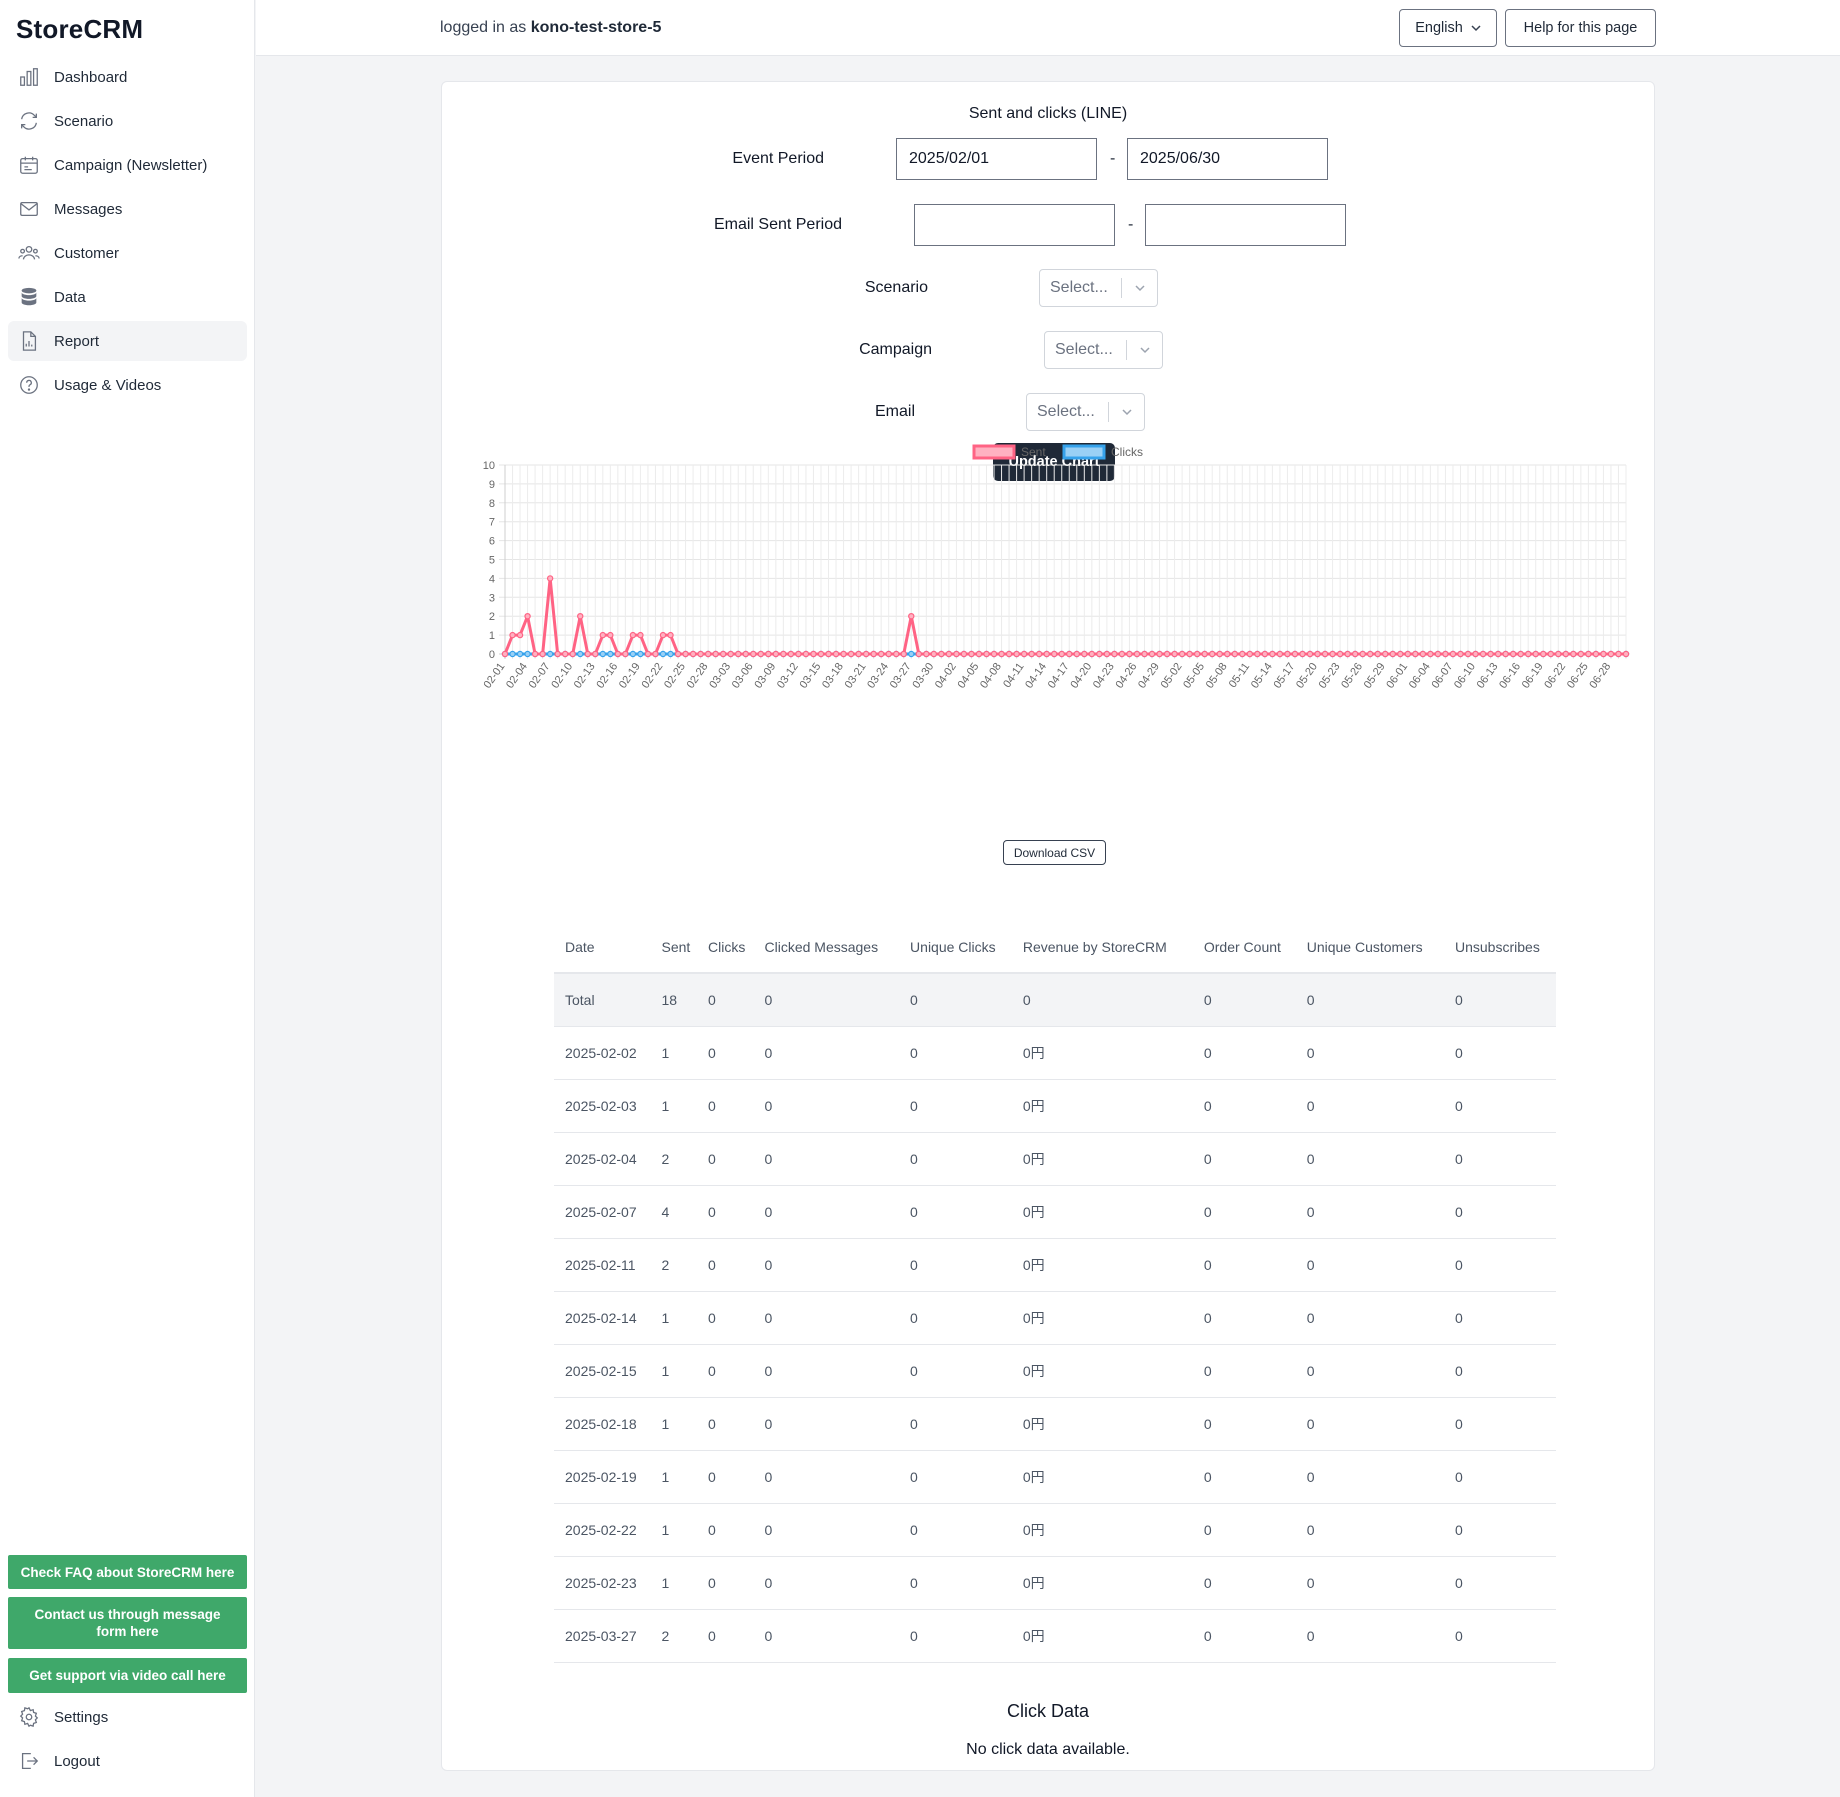  I want to click on language-select: English, so click(1448, 28).